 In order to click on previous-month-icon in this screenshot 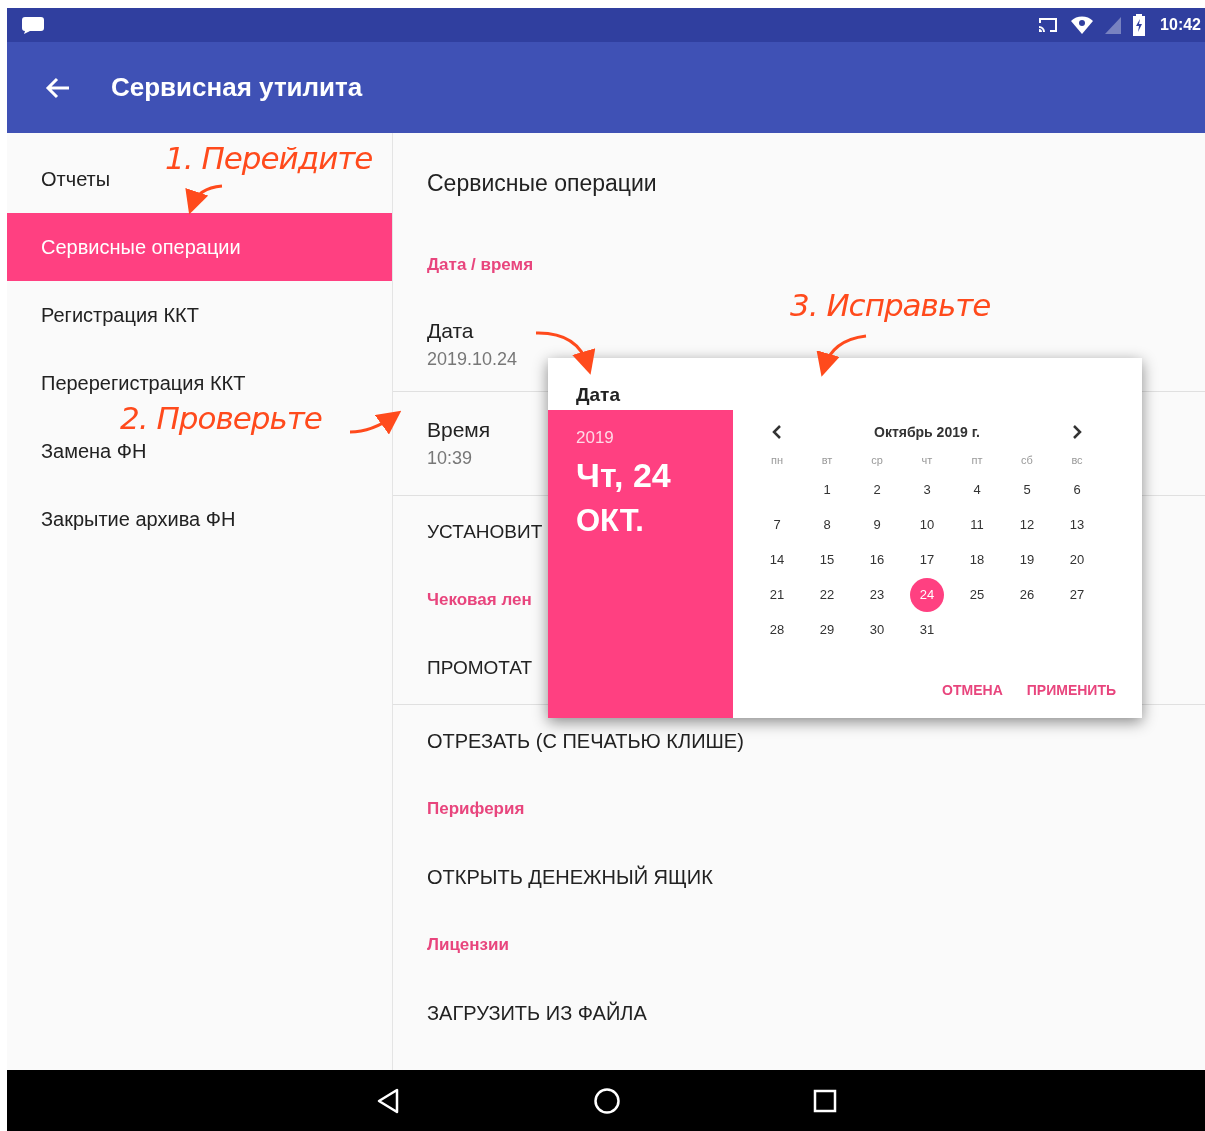, I will do `click(777, 432)`.